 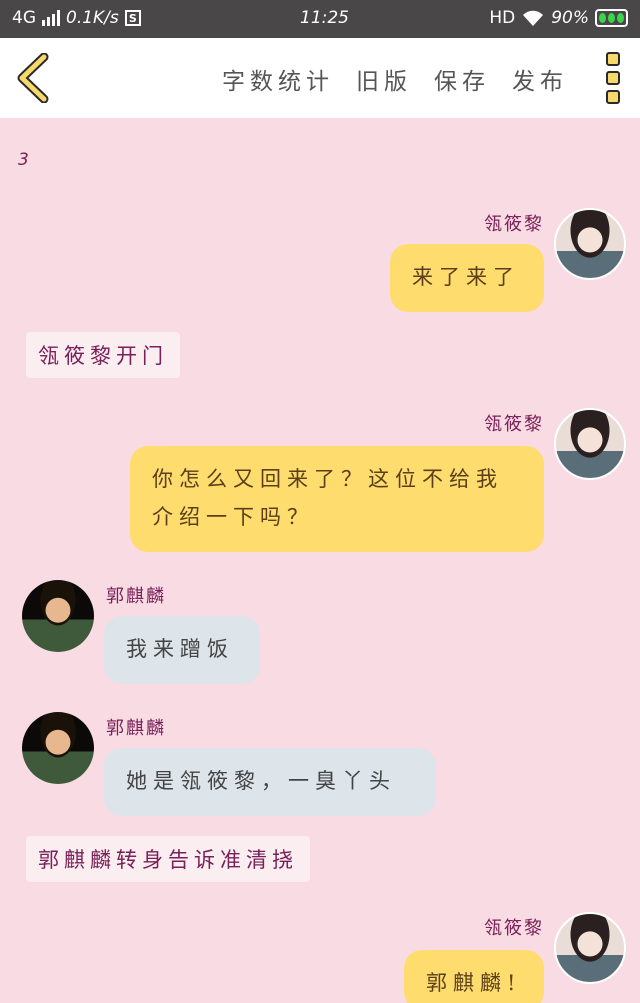 What do you see at coordinates (474, 976) in the screenshot?
I see `message-bubble: 郭麒麟!` at bounding box center [474, 976].